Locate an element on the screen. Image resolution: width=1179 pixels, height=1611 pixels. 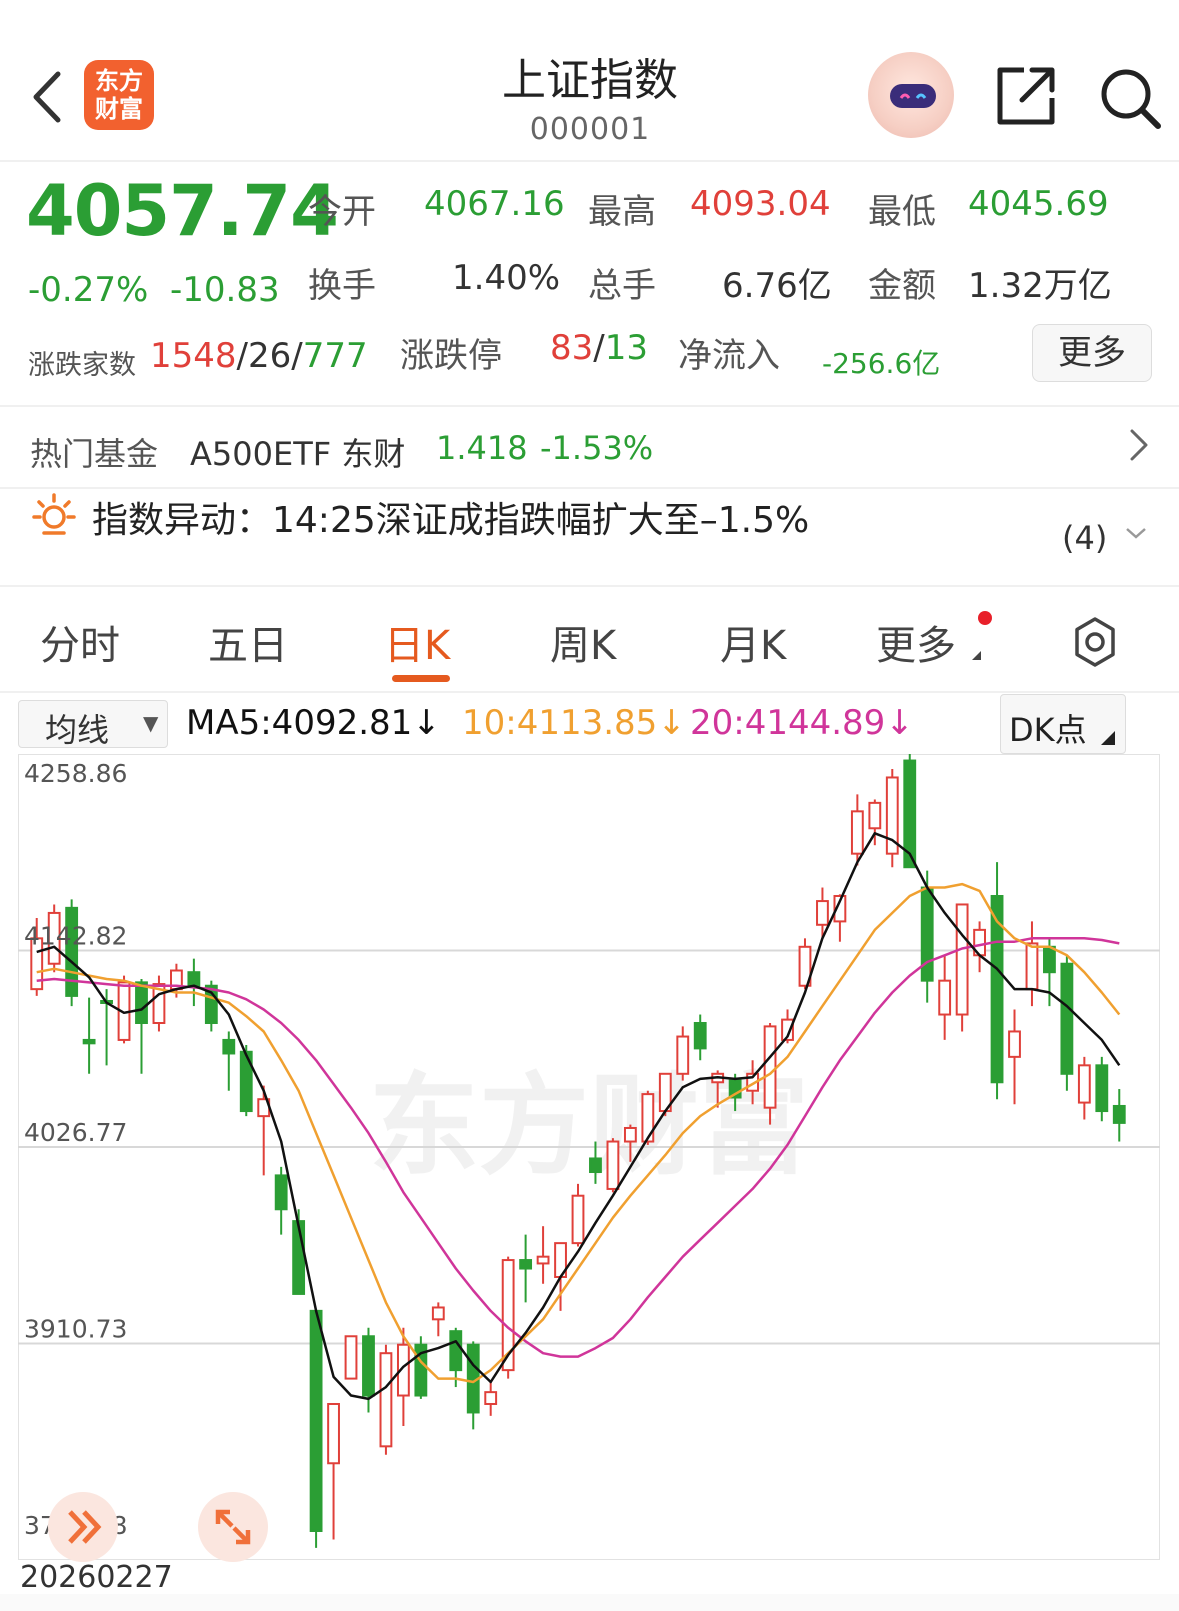
change-amount: -10.83 is located at coordinates (225, 290).